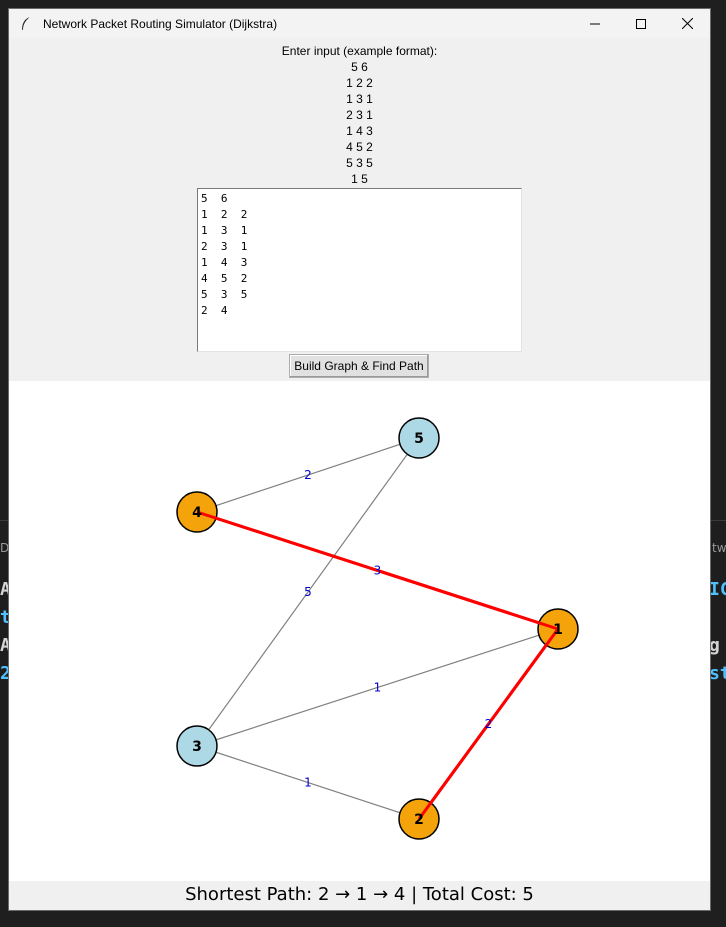 The width and height of the screenshot is (726, 927). Describe the element at coordinates (419, 820) in the screenshot. I see `graph-node-label: 2` at that location.